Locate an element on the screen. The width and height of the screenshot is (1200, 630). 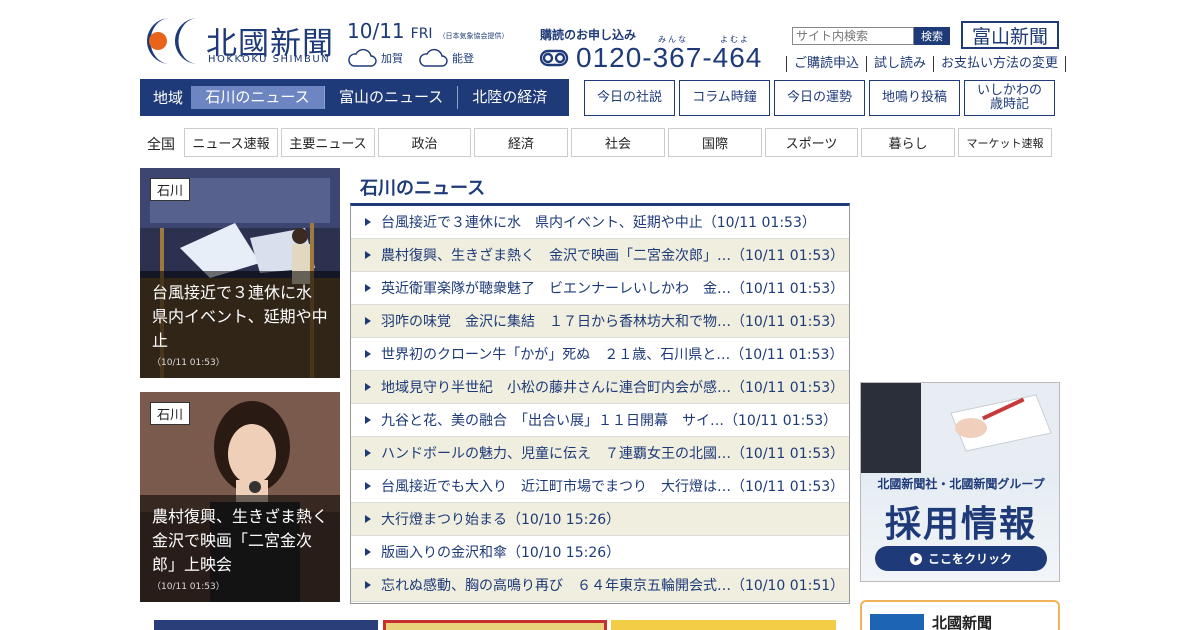
news-headline: 大行燈まつり始まる（10/10 15:26） is located at coordinates (501, 520).